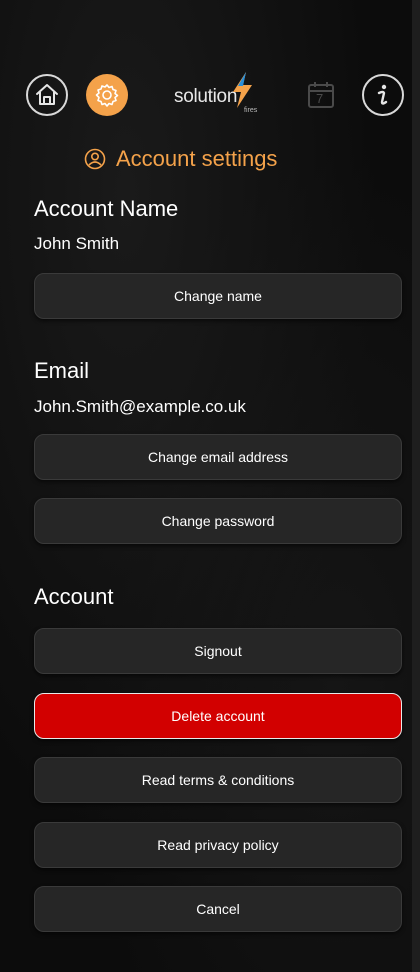 The height and width of the screenshot is (972, 420). I want to click on change-password-button: Change password, so click(218, 521).